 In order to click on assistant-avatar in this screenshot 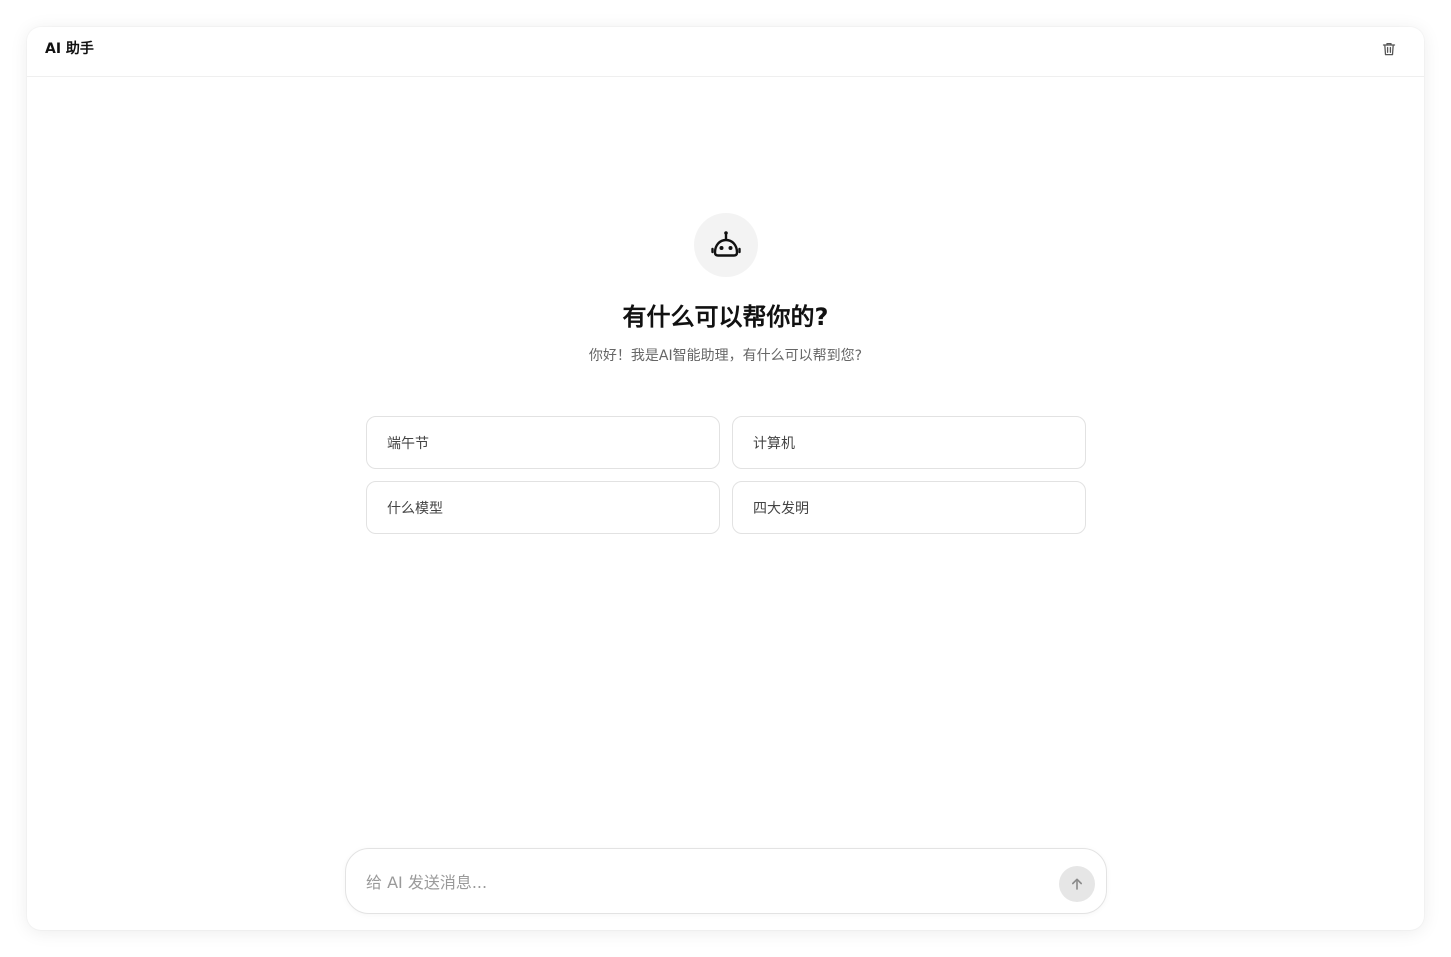, I will do `click(726, 245)`.